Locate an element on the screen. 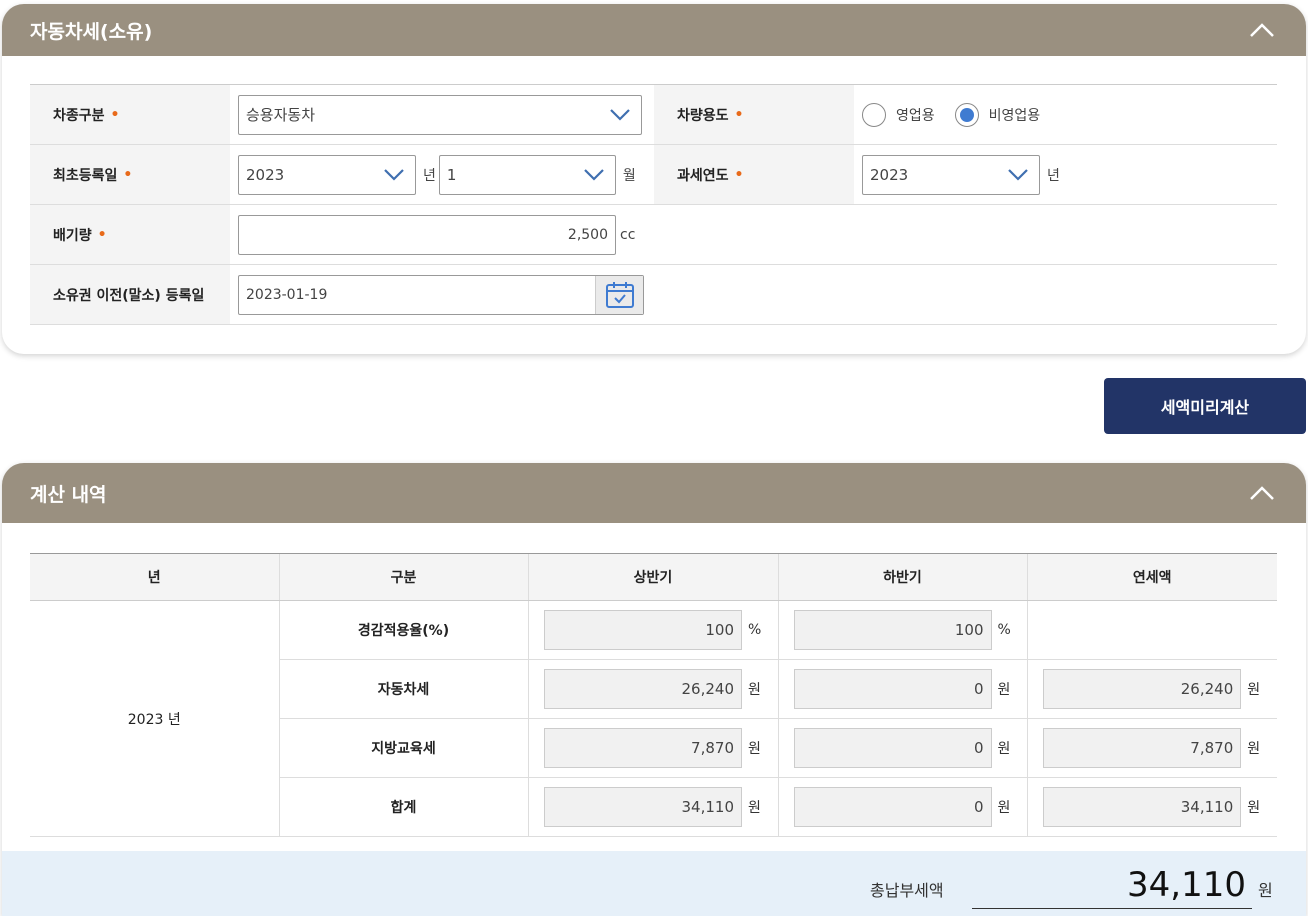  header-category: 구분 is located at coordinates (403, 577).